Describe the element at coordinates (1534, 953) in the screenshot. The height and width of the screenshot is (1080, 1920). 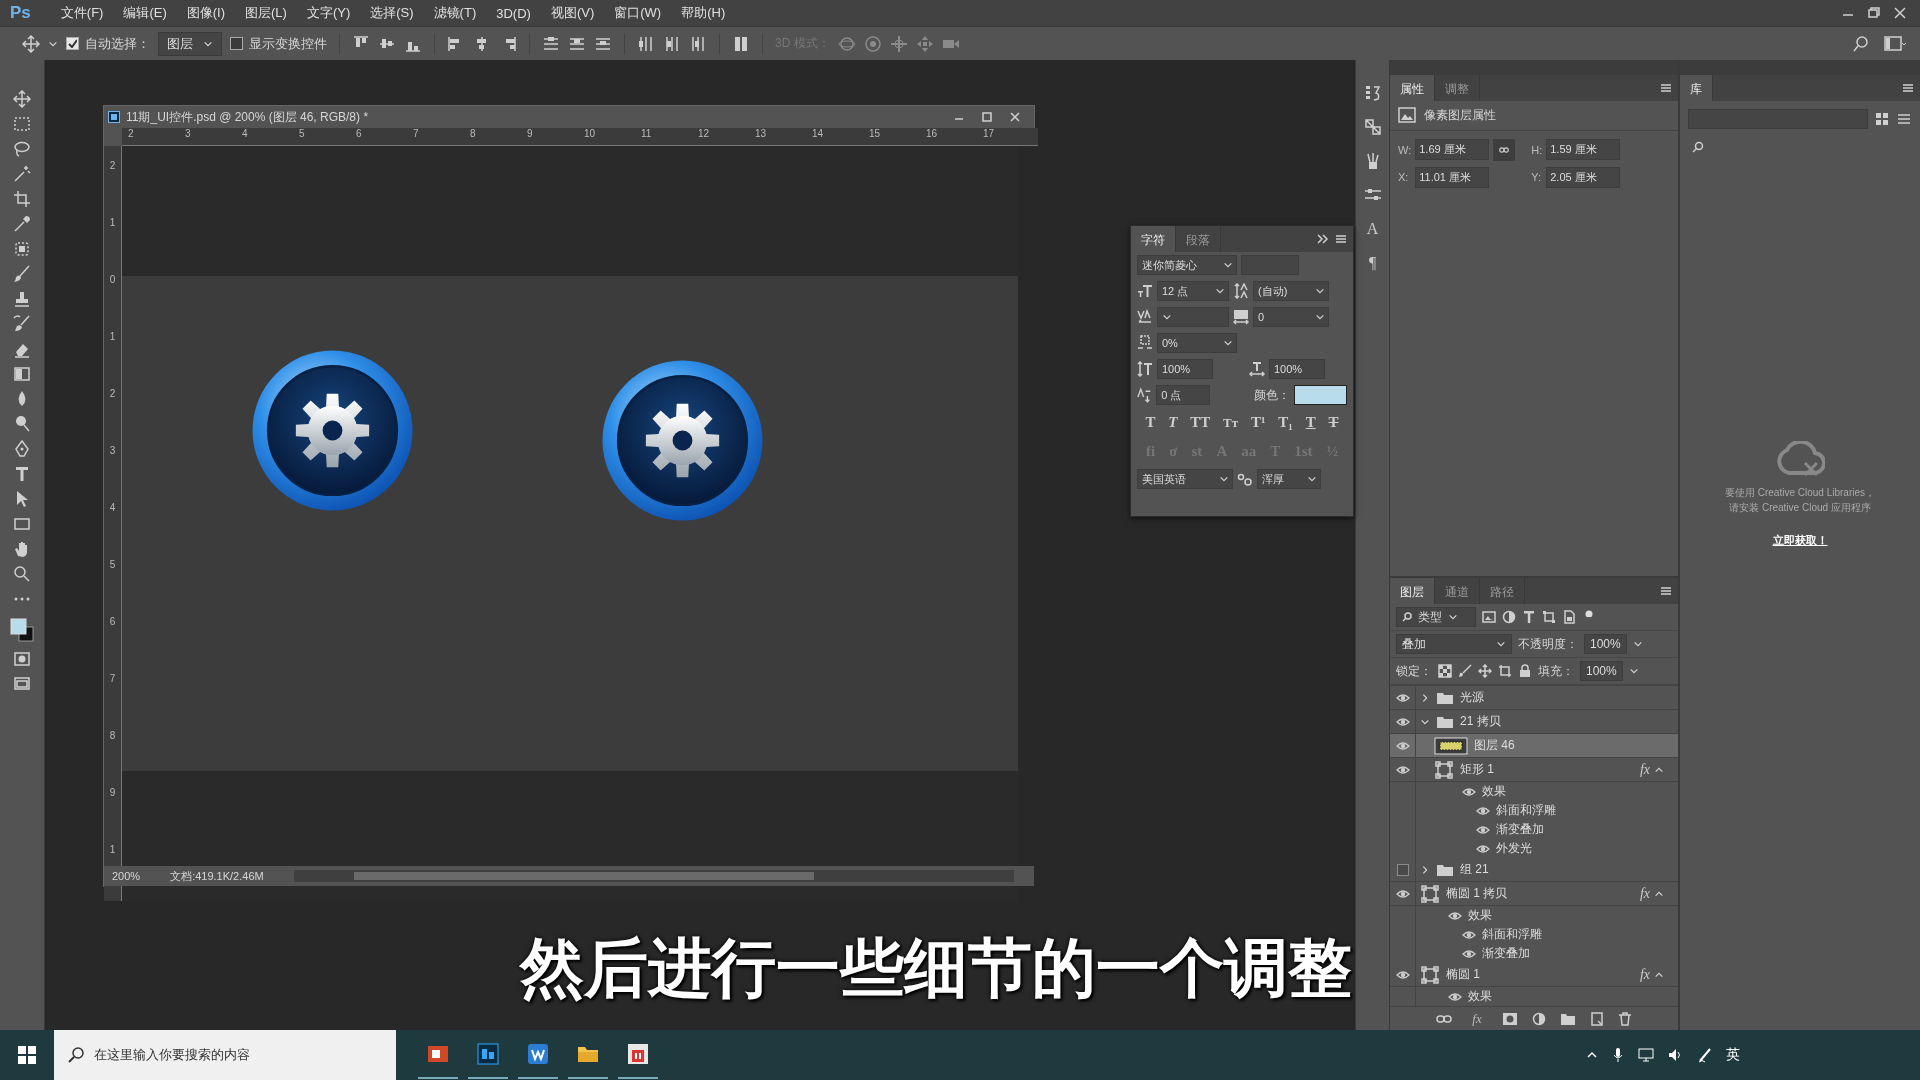
I see `layer-row: 渐变叠加` at that location.